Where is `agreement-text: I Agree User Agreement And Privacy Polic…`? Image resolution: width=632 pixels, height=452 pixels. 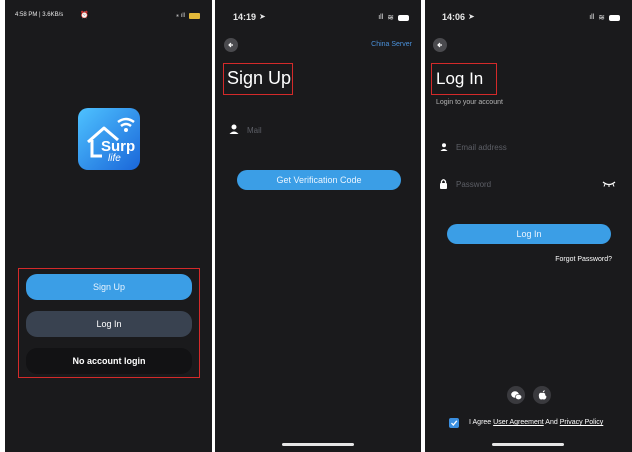 agreement-text: I Agree User Agreement And Privacy Polic… is located at coordinates (536, 422).